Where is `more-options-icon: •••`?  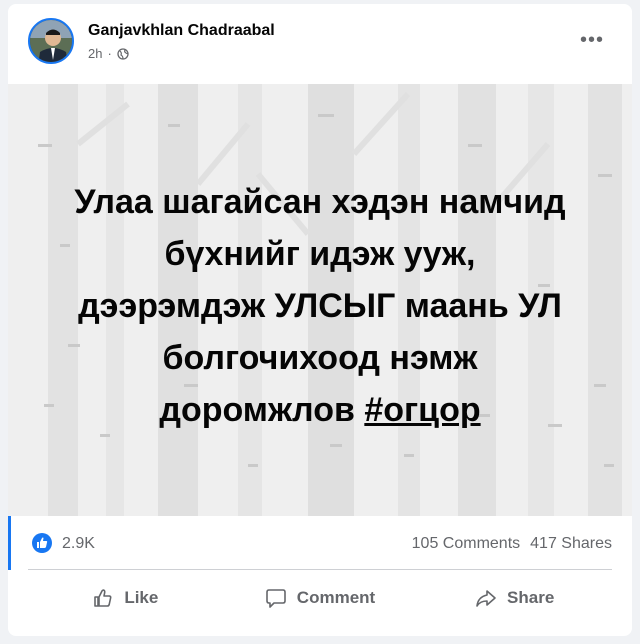 more-options-icon: ••• is located at coordinates (592, 40).